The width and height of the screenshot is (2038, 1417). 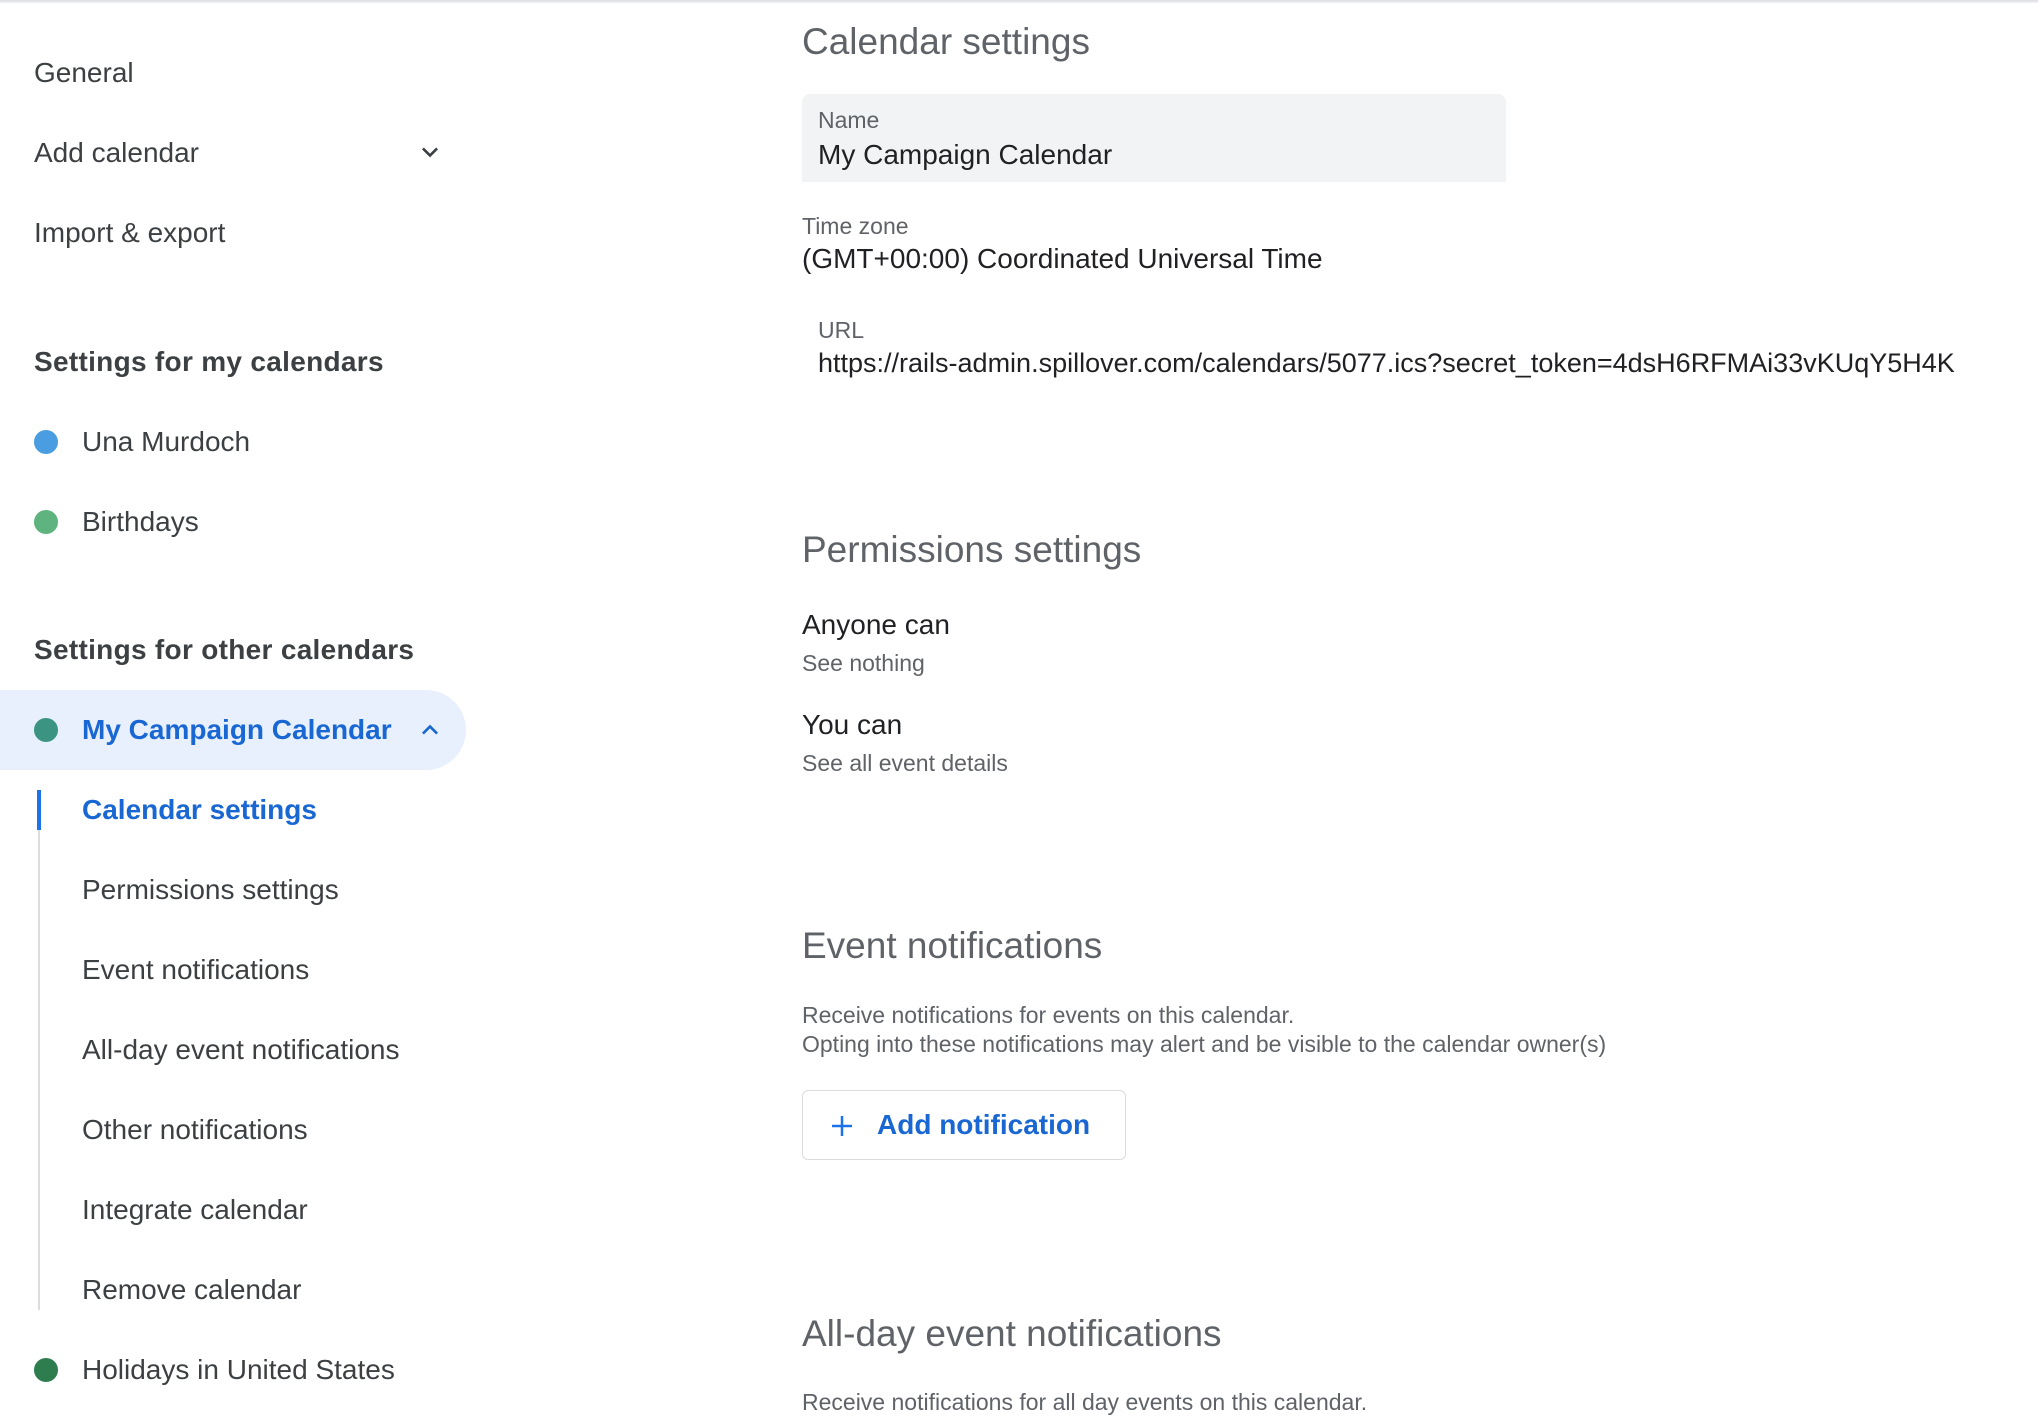 I want to click on nav-general: General, so click(x=84, y=73).